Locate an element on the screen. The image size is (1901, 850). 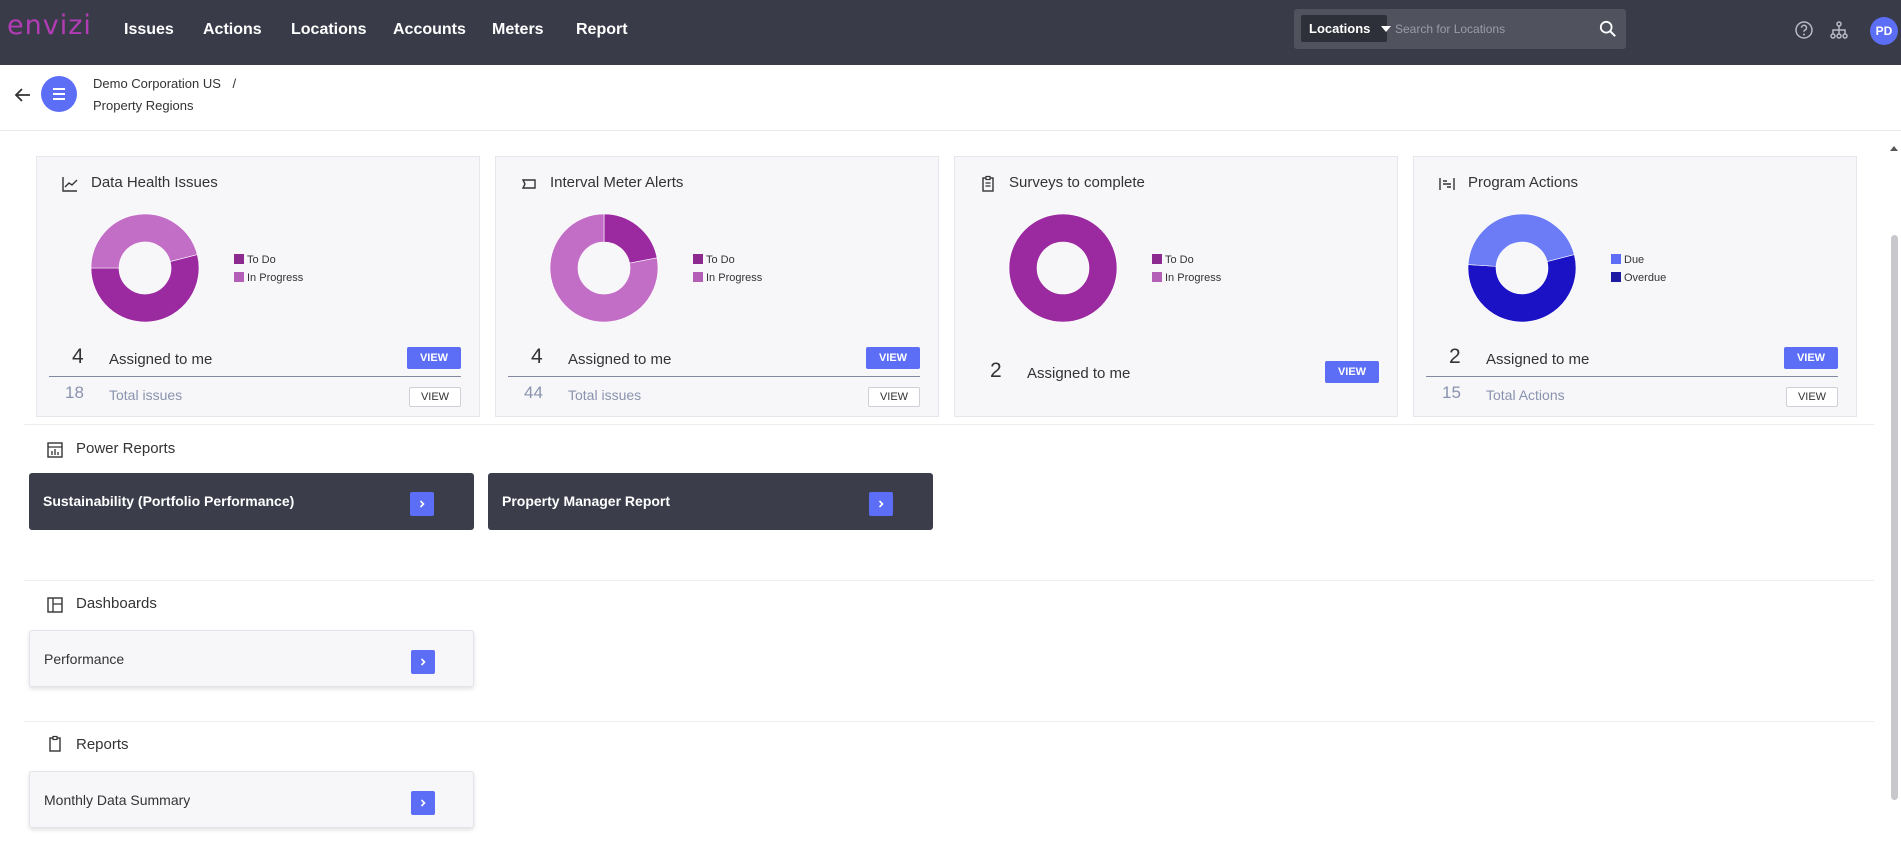
total-label: Total Actions is located at coordinates (1525, 395).